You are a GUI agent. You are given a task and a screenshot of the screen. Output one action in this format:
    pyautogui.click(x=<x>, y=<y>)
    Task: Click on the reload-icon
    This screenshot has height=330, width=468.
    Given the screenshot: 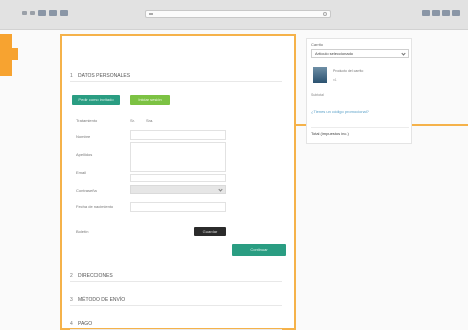 What is the action you would take?
    pyautogui.click(x=325, y=14)
    